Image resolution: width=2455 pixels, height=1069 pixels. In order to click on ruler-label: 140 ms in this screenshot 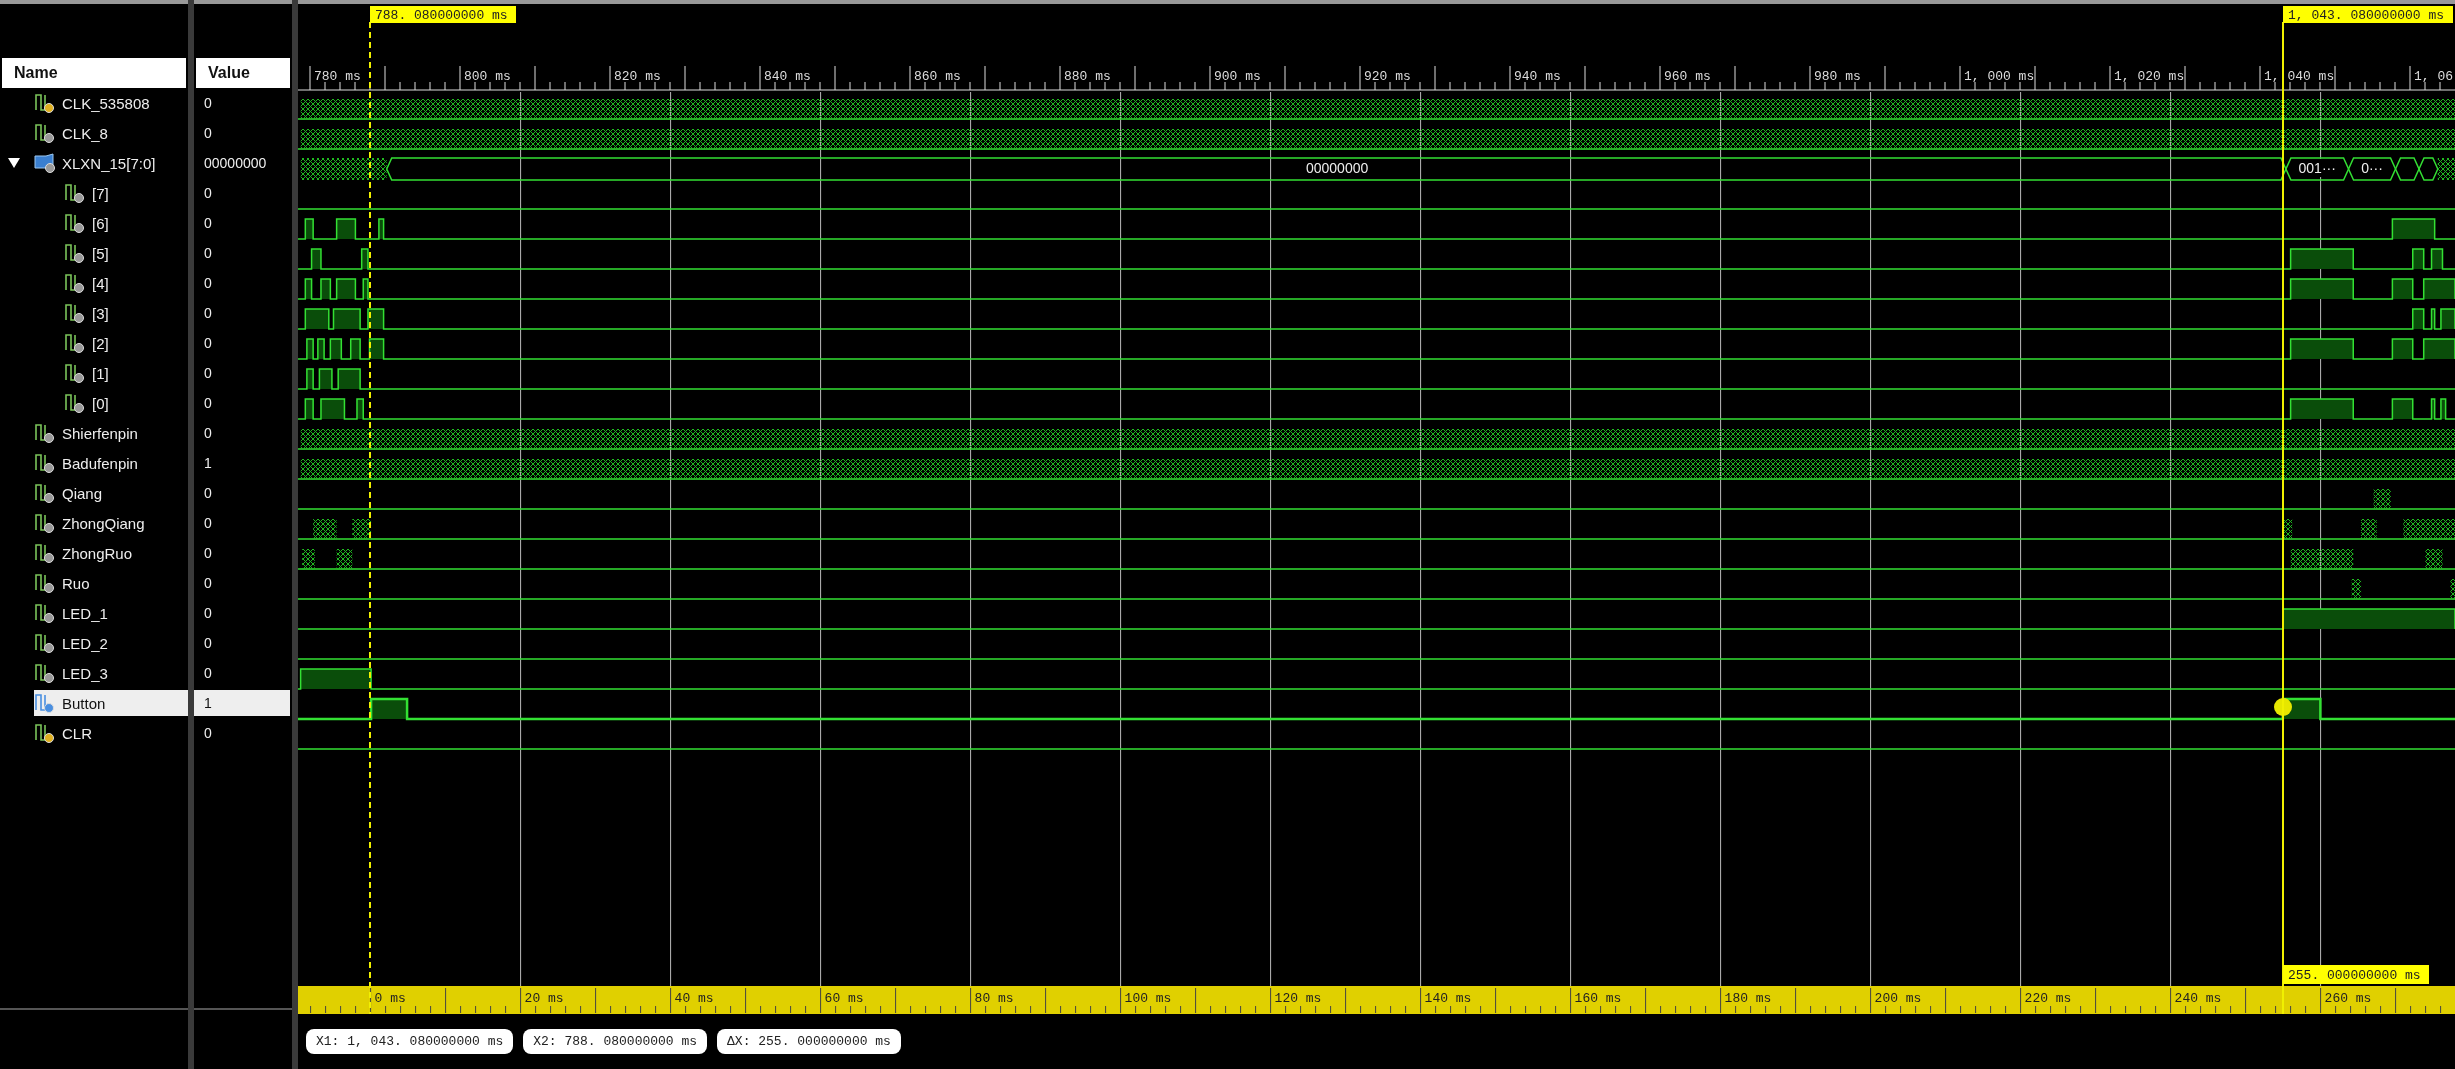, I will do `click(1448, 998)`.